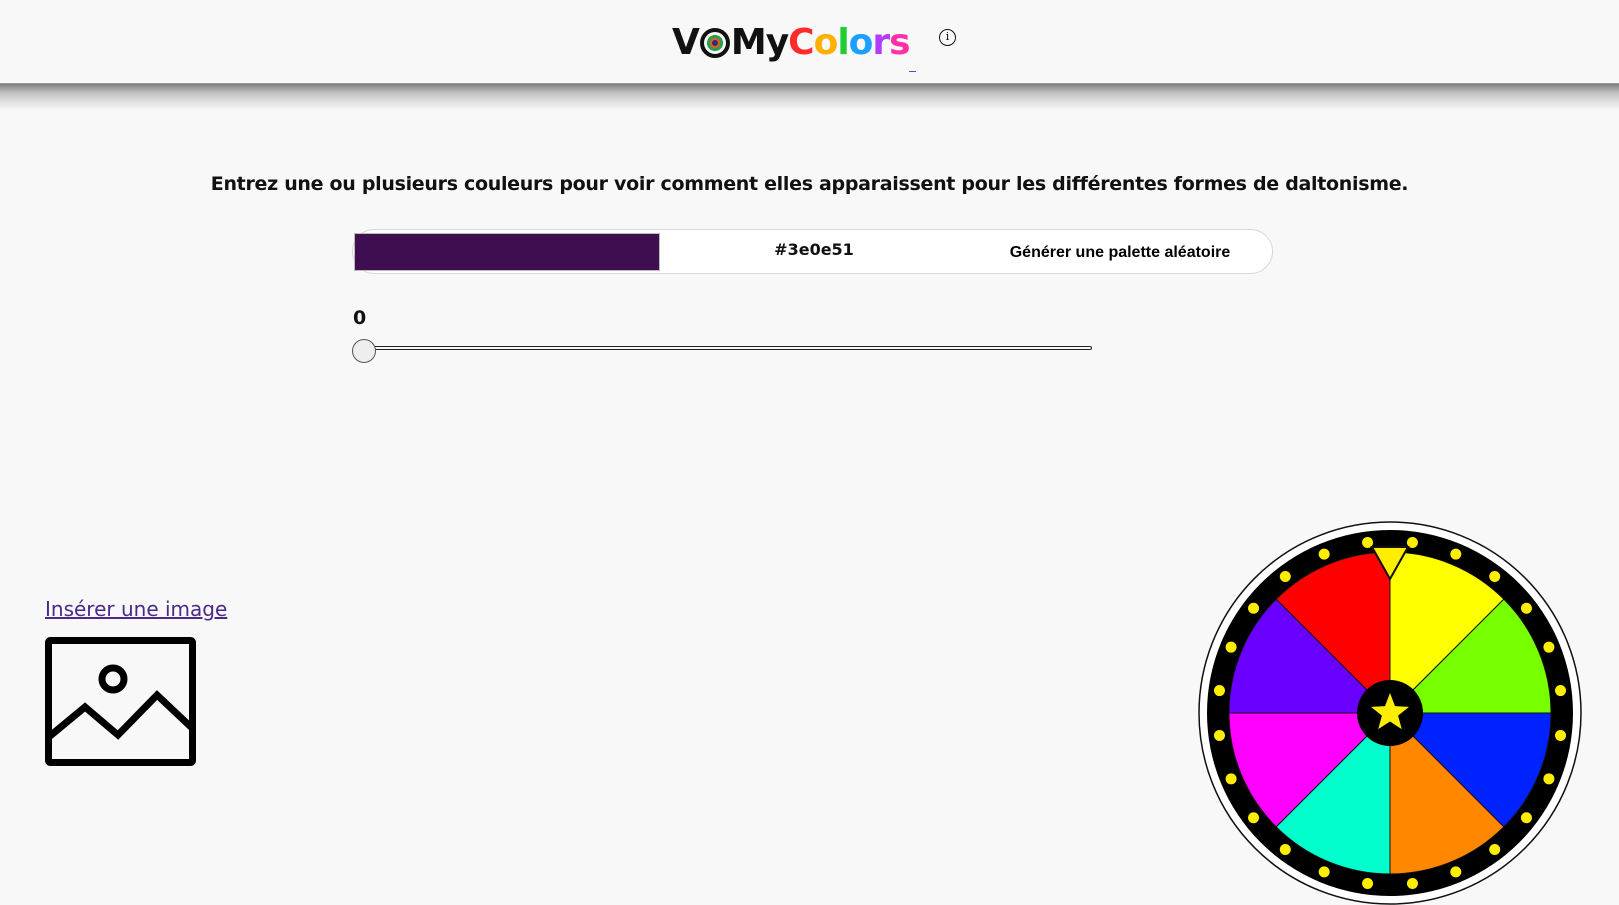 The width and height of the screenshot is (1619, 905). I want to click on slider-thumb, so click(364, 351).